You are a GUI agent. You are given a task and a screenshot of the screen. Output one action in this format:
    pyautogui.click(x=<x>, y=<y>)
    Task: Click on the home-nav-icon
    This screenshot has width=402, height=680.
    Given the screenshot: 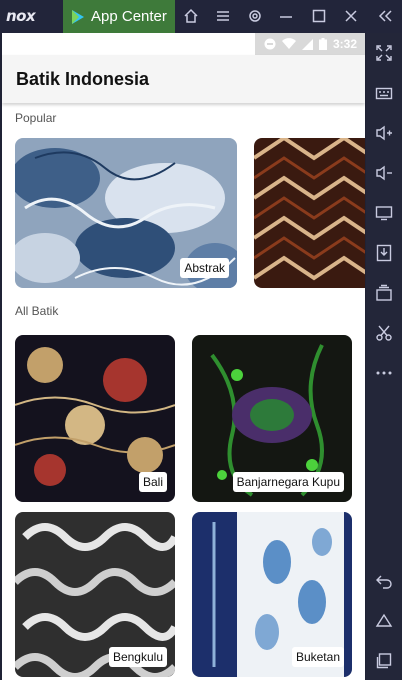 What is the action you would take?
    pyautogui.click(x=384, y=621)
    